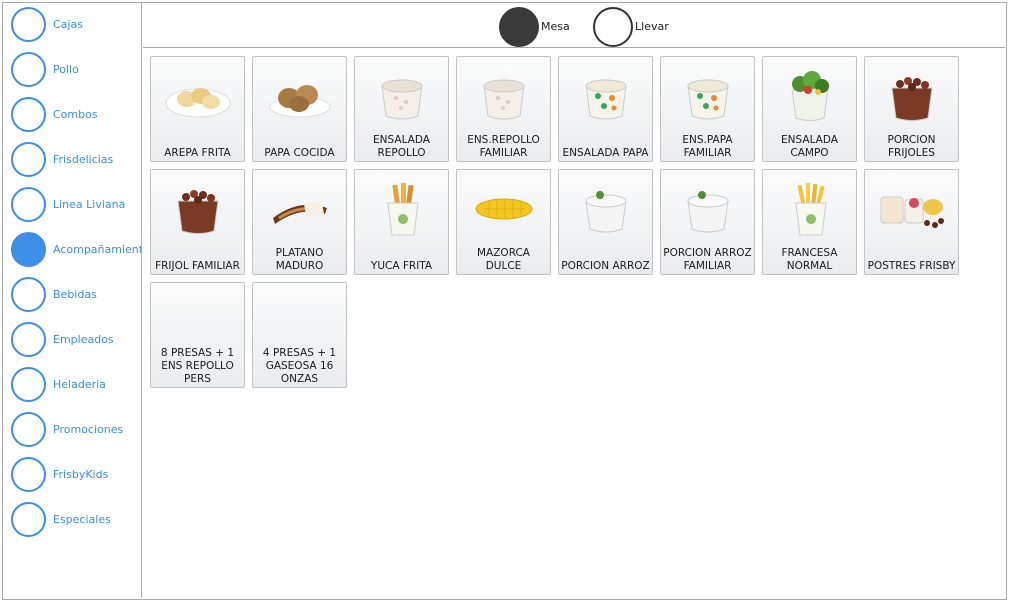 The height and width of the screenshot is (601, 1011). I want to click on category-acompanamientos: Acompañamientos, so click(76, 252).